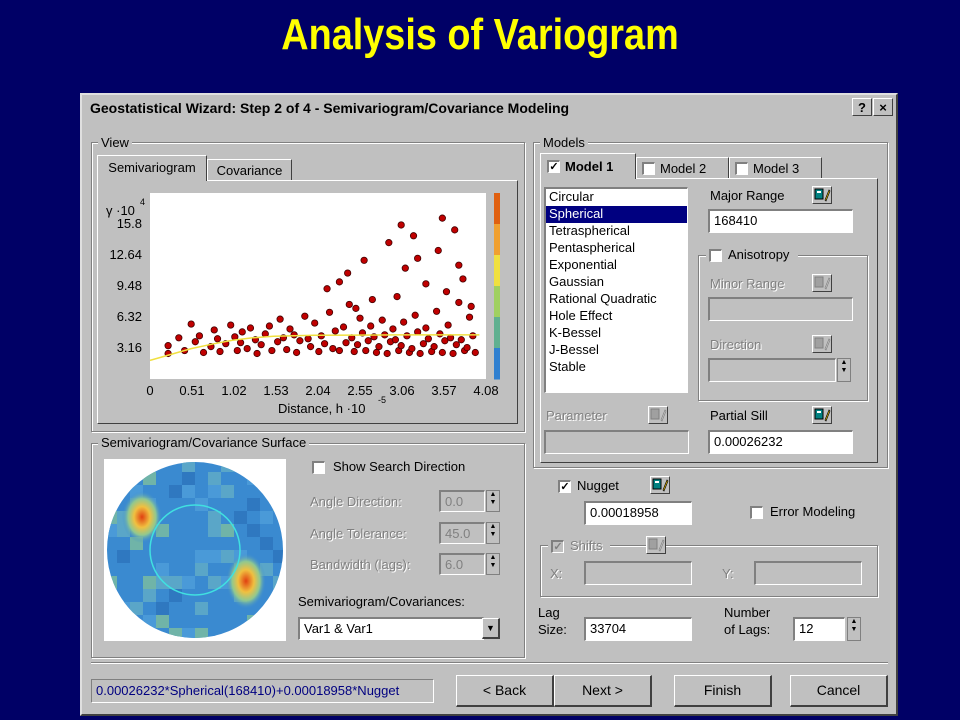  Describe the element at coordinates (780, 309) in the screenshot. I see `minor-range-field` at that location.